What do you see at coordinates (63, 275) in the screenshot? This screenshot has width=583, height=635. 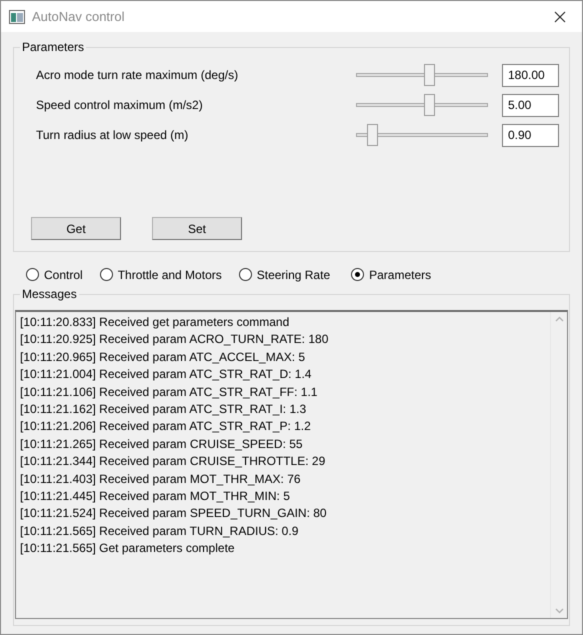 I see `radio-label: Control` at bounding box center [63, 275].